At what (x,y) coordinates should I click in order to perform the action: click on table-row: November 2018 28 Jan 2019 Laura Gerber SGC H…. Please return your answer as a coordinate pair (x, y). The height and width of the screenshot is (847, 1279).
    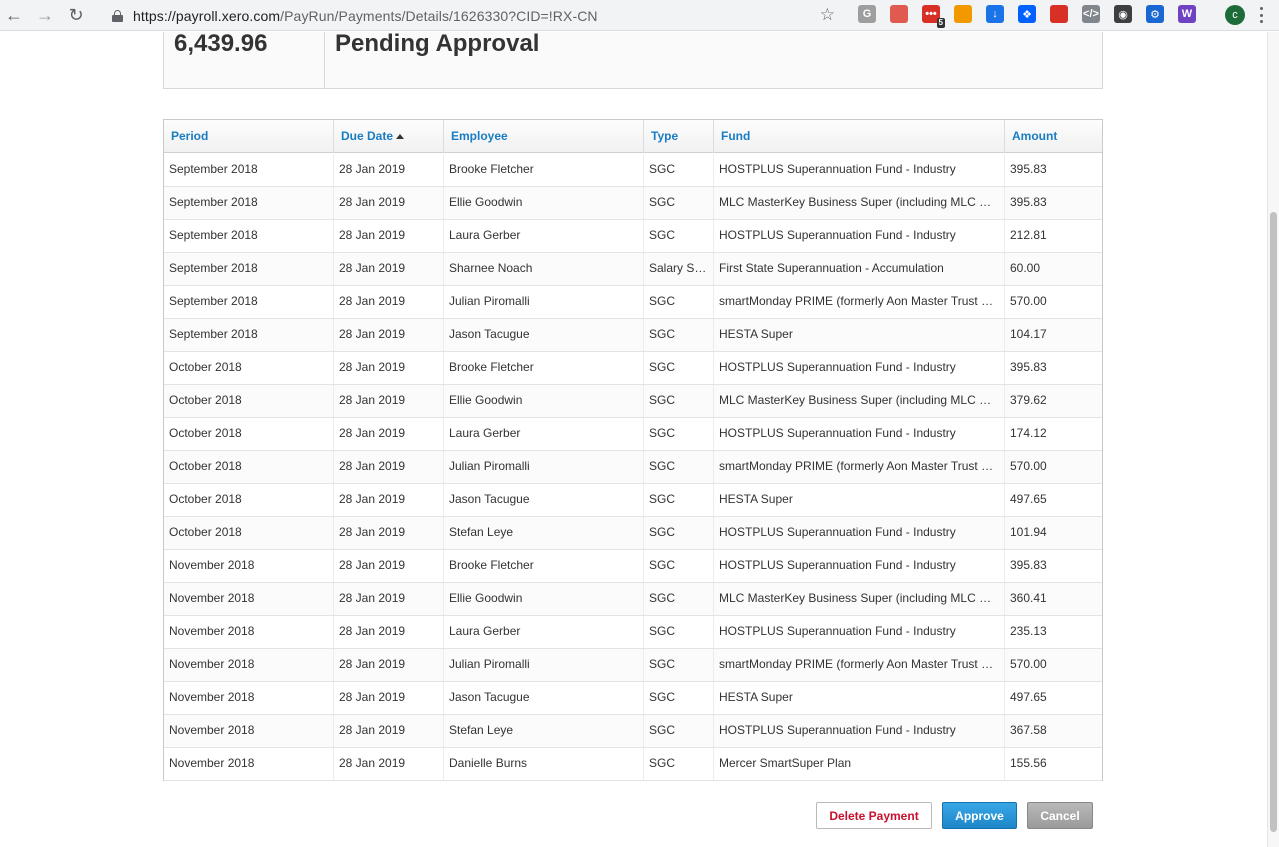
    Looking at the image, I should click on (633, 632).